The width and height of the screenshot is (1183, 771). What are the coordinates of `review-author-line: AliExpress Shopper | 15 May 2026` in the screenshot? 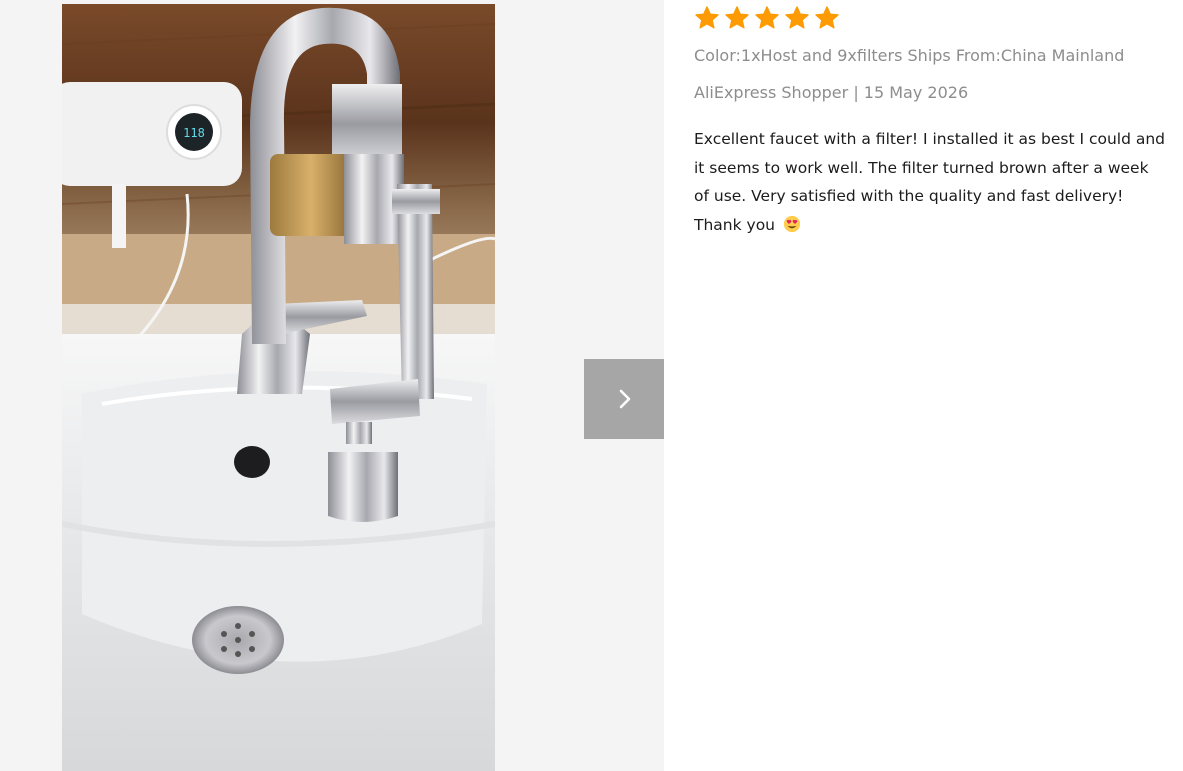 It's located at (934, 92).